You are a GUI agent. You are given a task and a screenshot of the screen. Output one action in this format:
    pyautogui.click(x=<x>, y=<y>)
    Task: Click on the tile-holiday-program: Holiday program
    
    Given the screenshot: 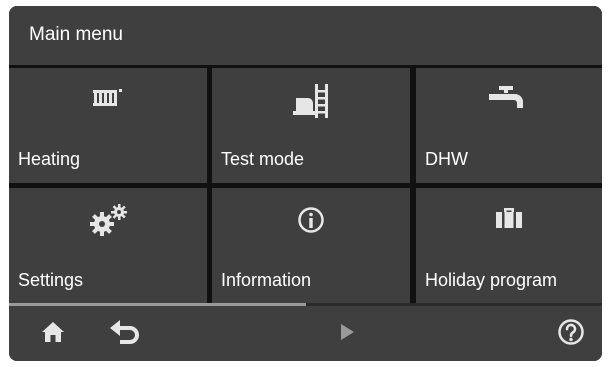 What is the action you would take?
    pyautogui.click(x=509, y=246)
    